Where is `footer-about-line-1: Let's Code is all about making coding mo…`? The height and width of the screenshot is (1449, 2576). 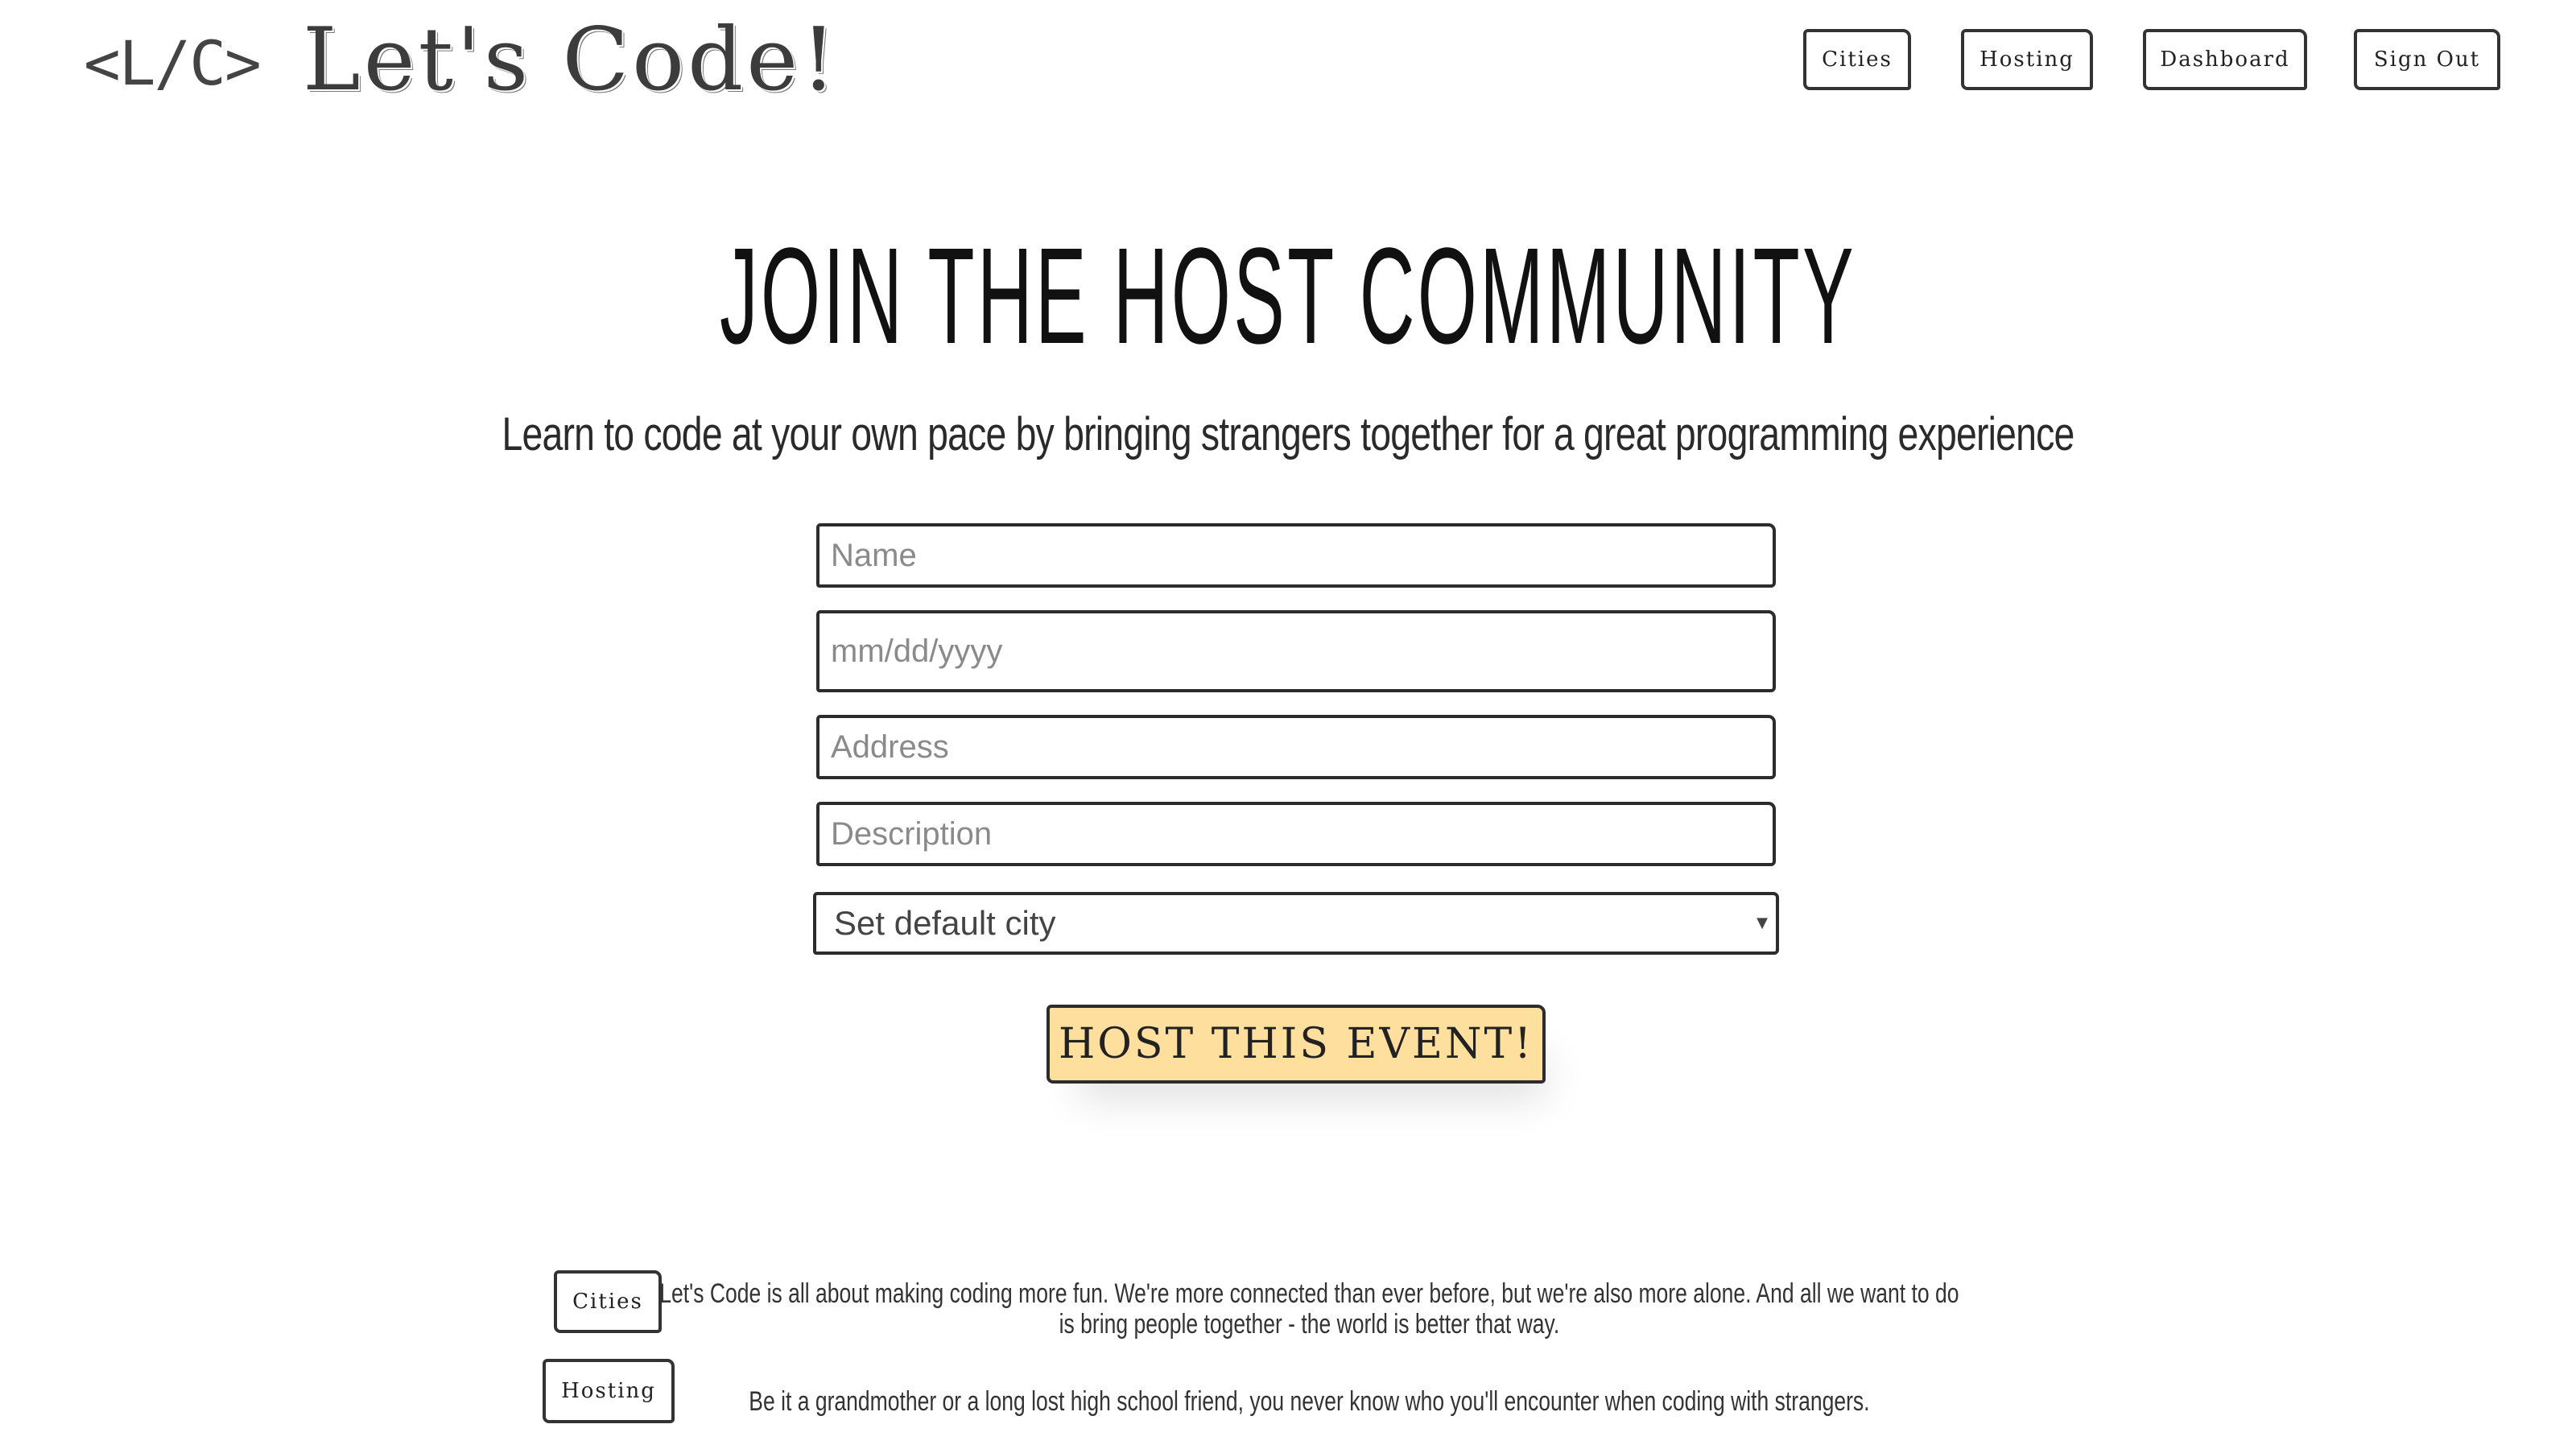 footer-about-line-1: Let's Code is all about making coding mo… is located at coordinates (1309, 1293).